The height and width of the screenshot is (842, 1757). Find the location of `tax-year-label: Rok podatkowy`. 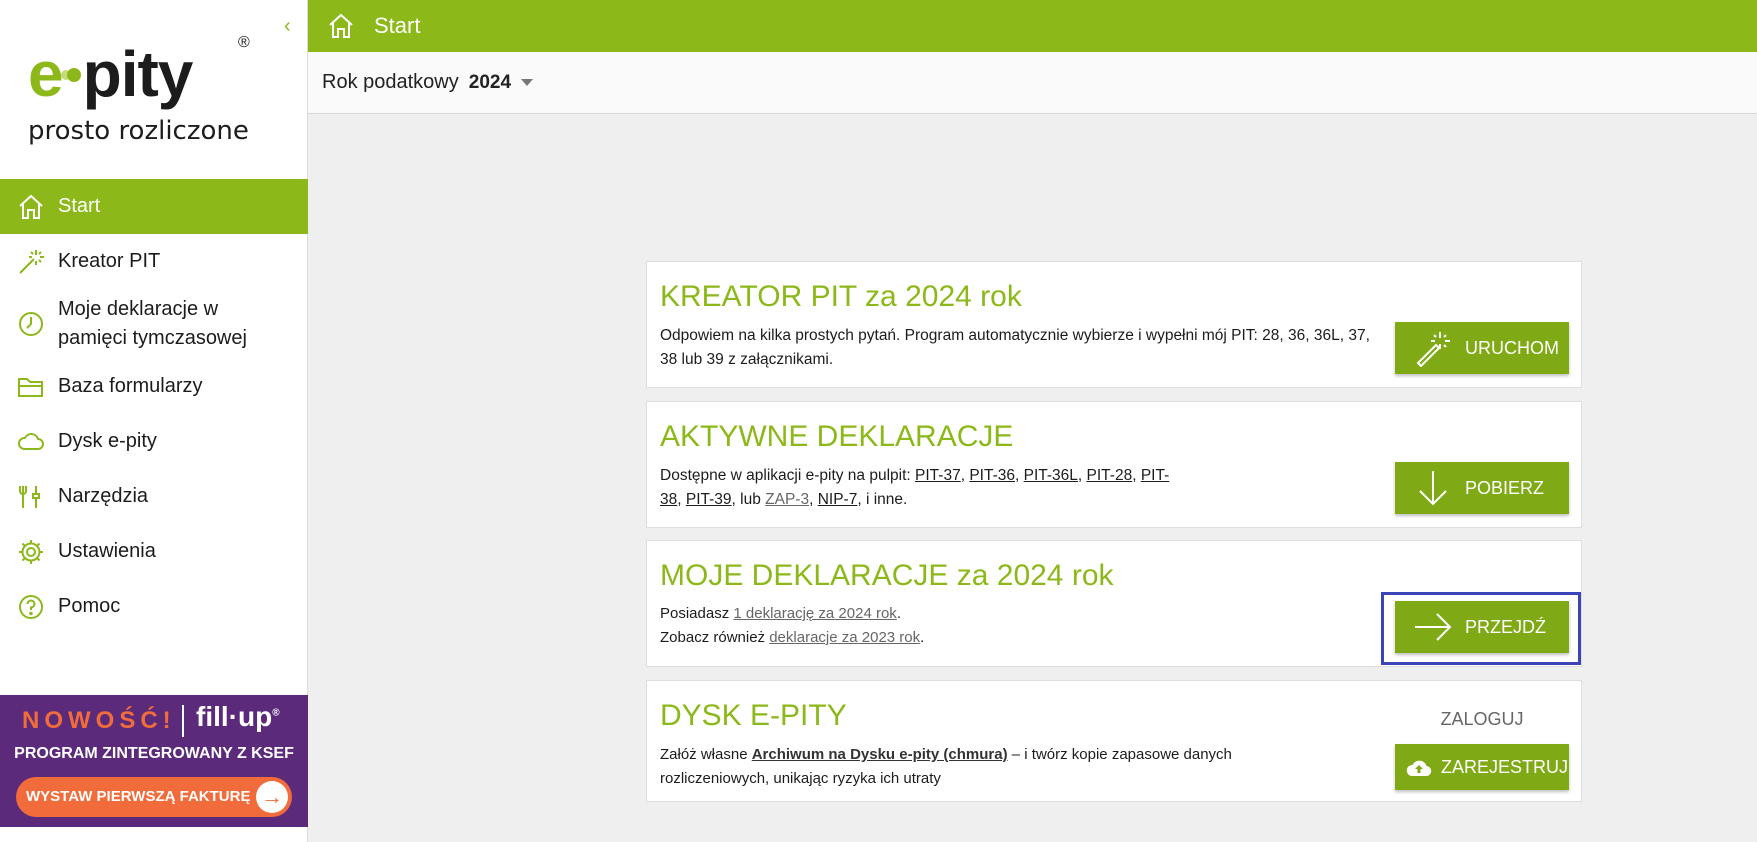

tax-year-label: Rok podatkowy is located at coordinates (390, 82).